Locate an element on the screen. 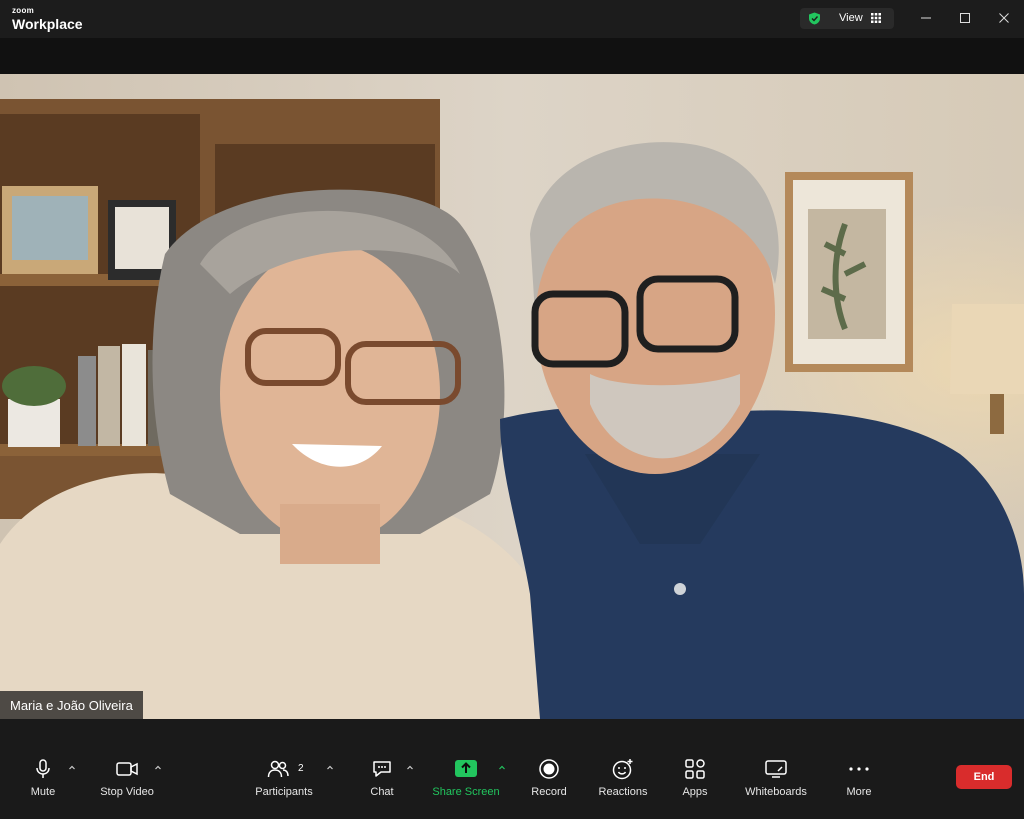 This screenshot has height=819, width=1024. view-label: View is located at coordinates (851, 18).